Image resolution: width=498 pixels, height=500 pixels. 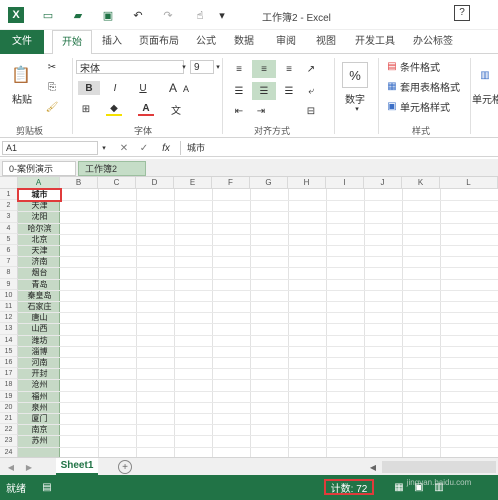 What do you see at coordinates (462, 13) in the screenshot?
I see `help-button: ?` at bounding box center [462, 13].